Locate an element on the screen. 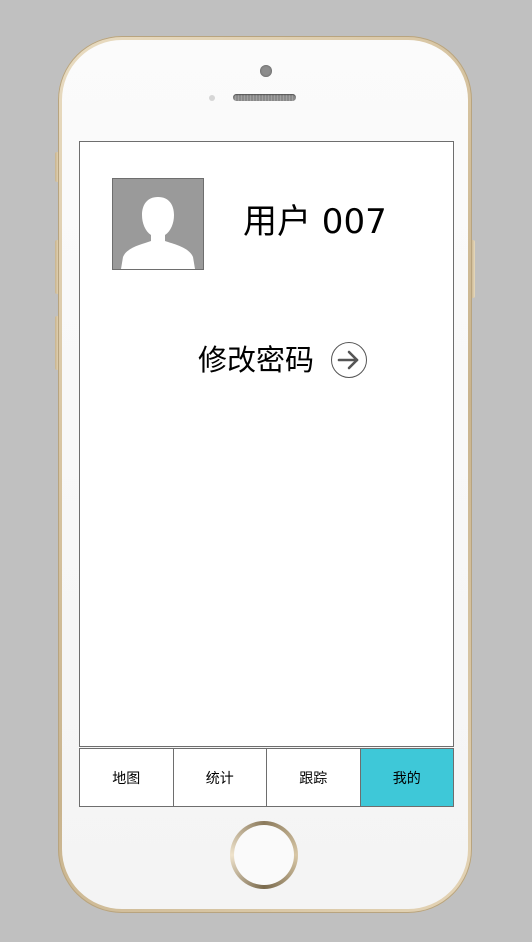 Image resolution: width=532 pixels, height=942 pixels. change-password-button is located at coordinates (349, 360).